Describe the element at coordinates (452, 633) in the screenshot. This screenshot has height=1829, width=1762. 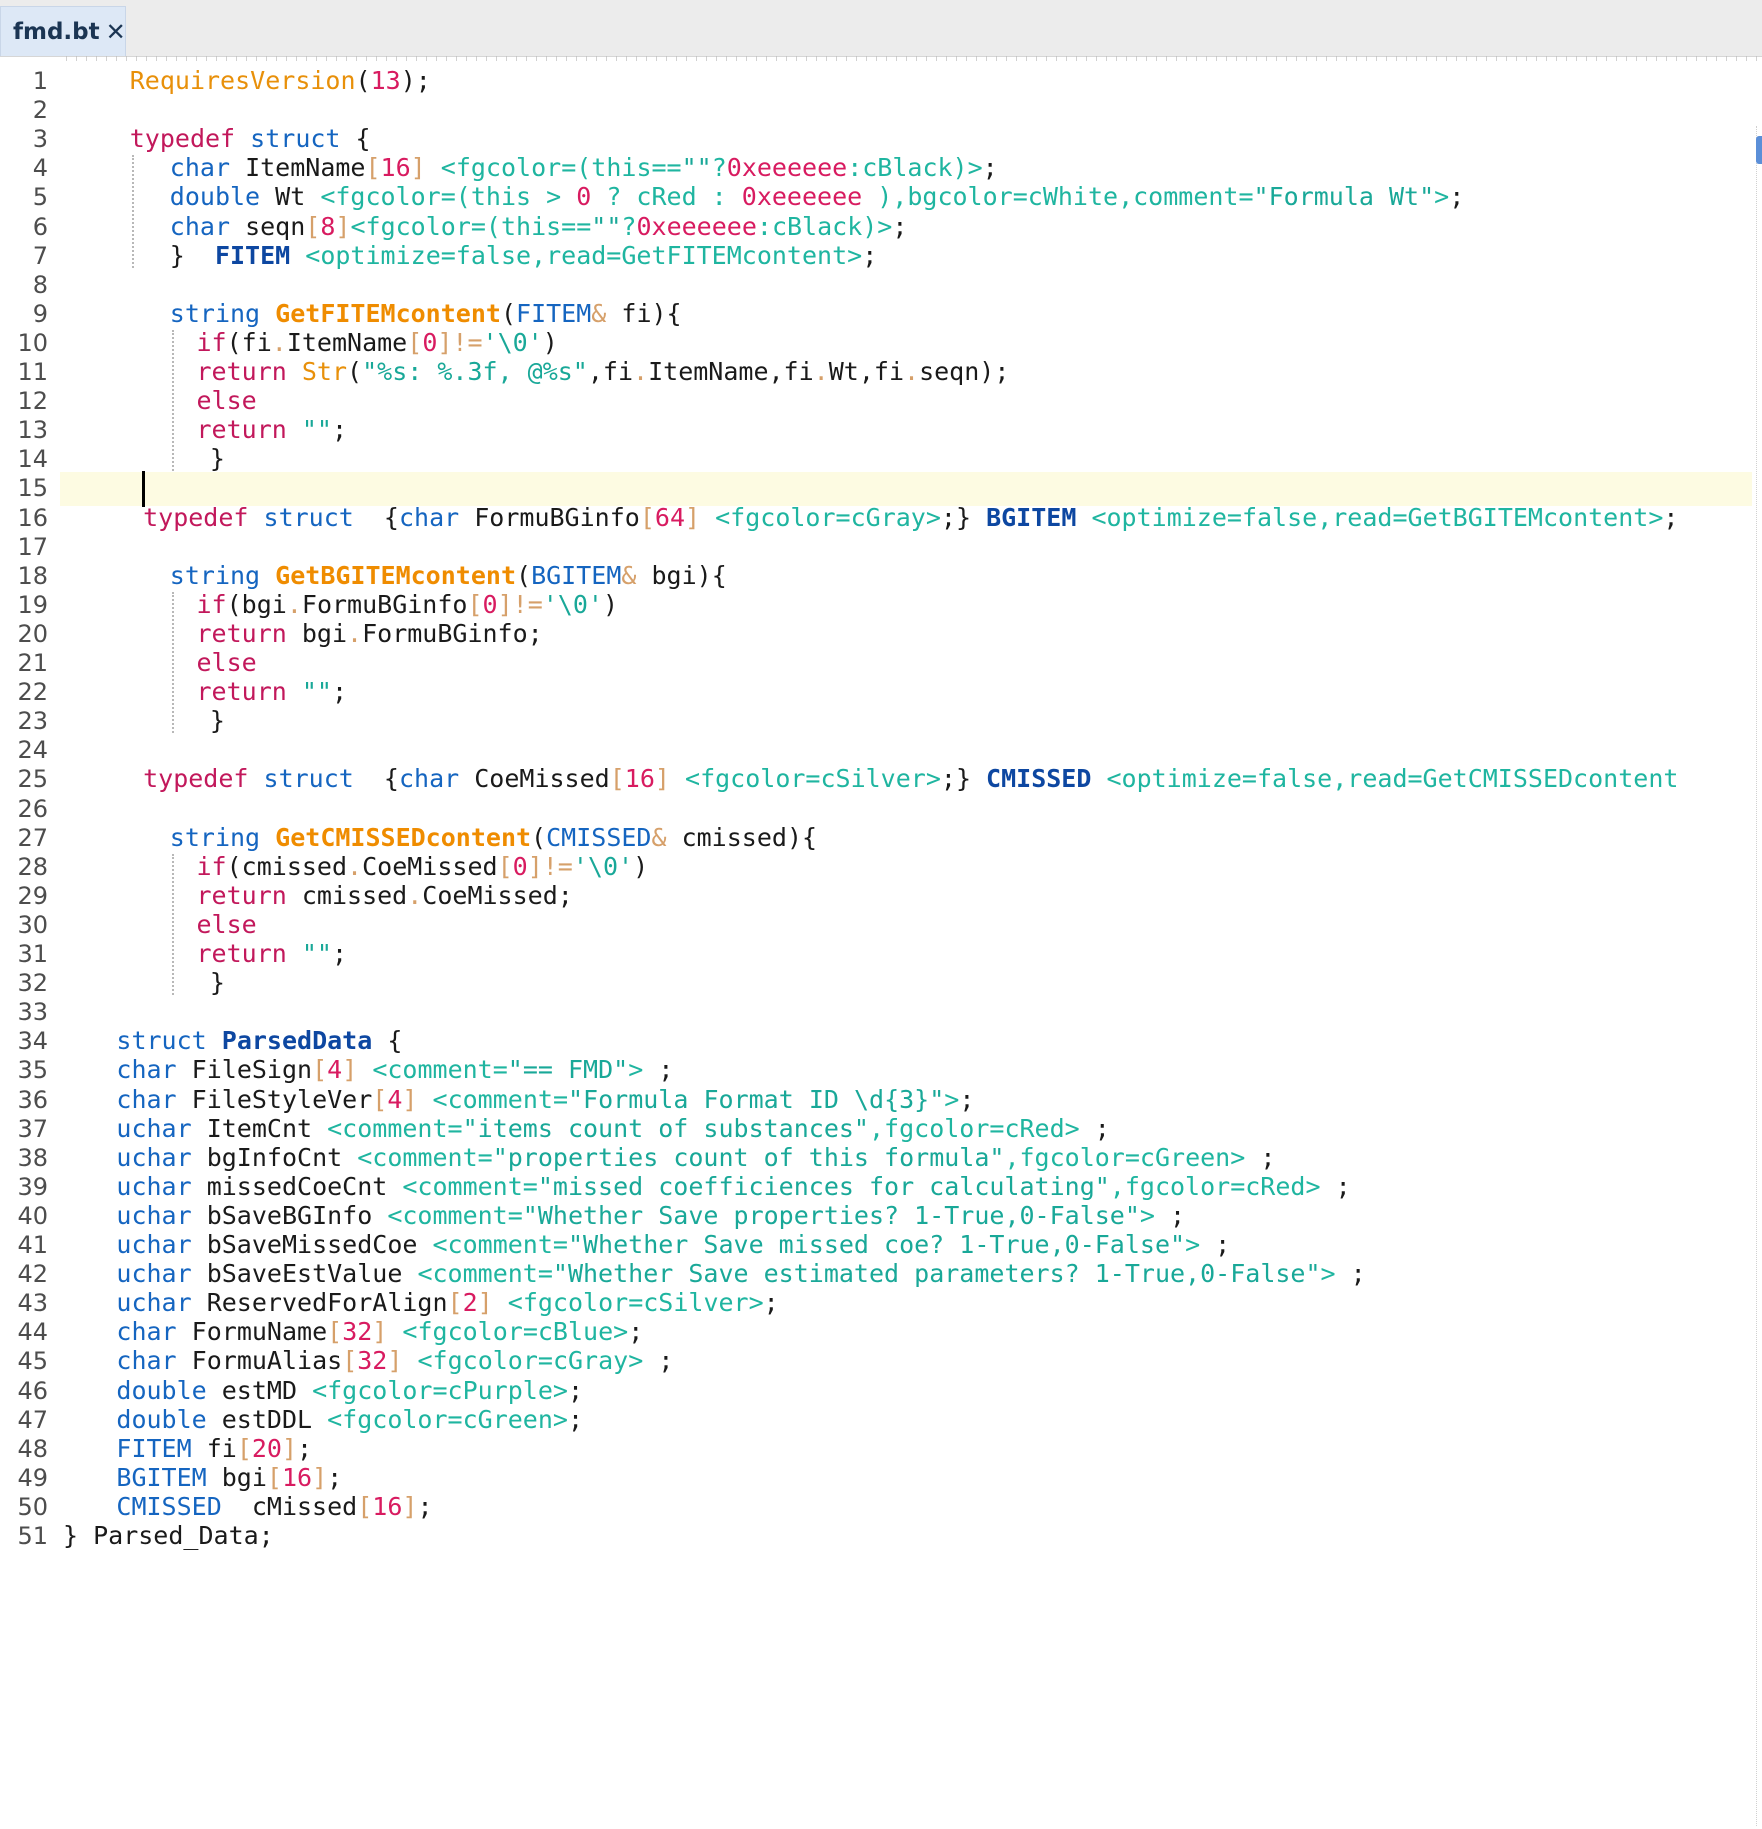
I see `code-token: FormuBGinfo;` at that location.